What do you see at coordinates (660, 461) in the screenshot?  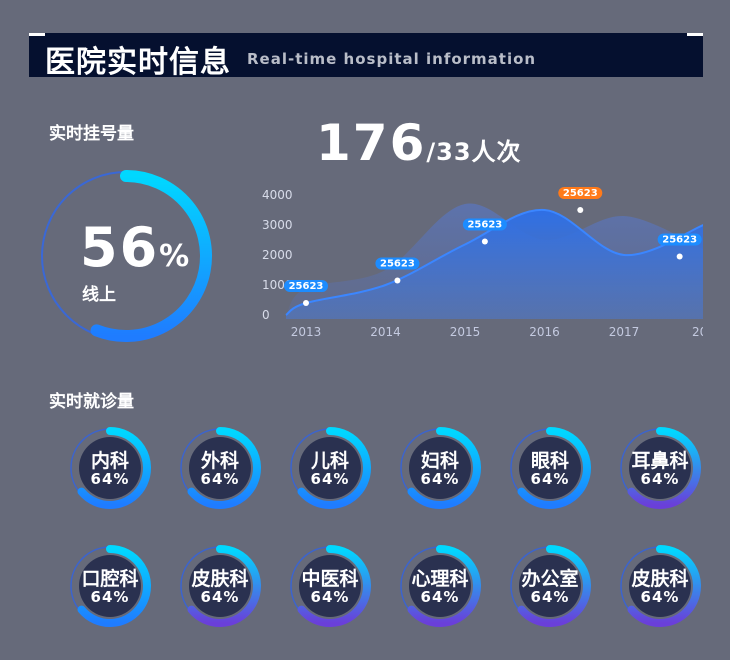 I see `department-name: 耳鼻科` at bounding box center [660, 461].